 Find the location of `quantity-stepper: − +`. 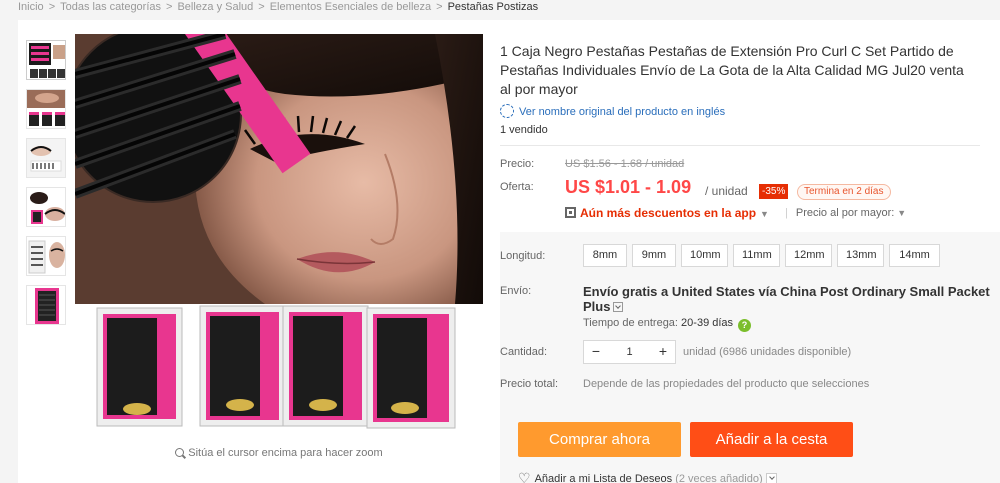

quantity-stepper: − + is located at coordinates (629, 352).